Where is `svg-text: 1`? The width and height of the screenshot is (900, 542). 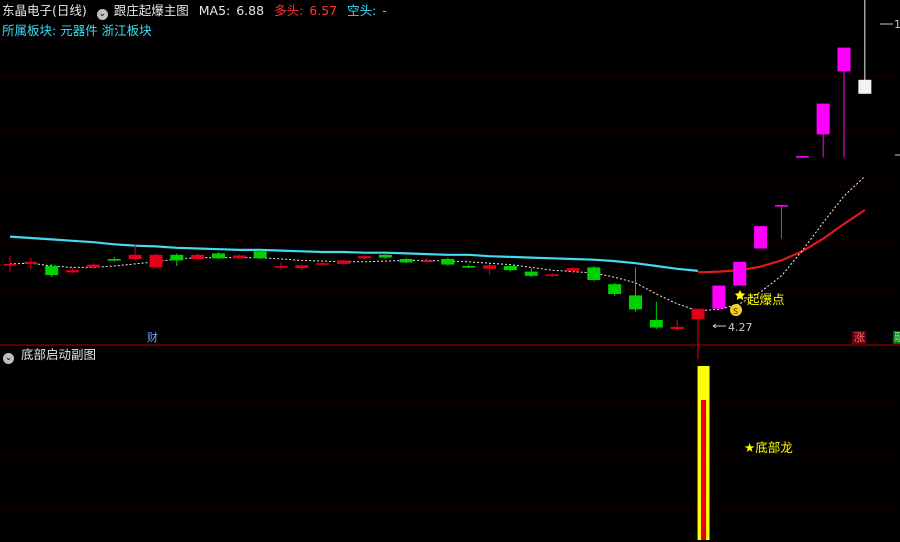
svg-text: 1 is located at coordinates (897, 24).